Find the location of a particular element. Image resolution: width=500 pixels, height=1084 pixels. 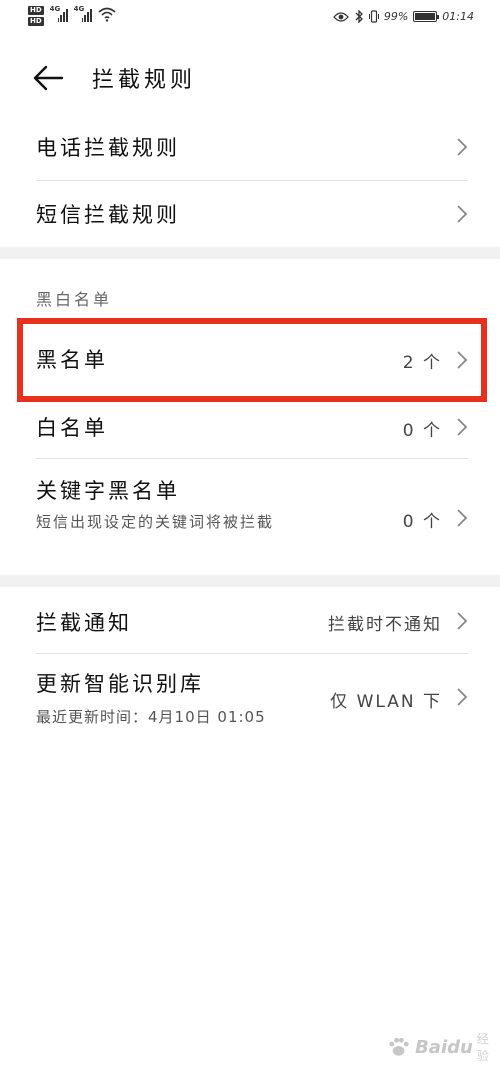

highlight-box is located at coordinates (252, 360).